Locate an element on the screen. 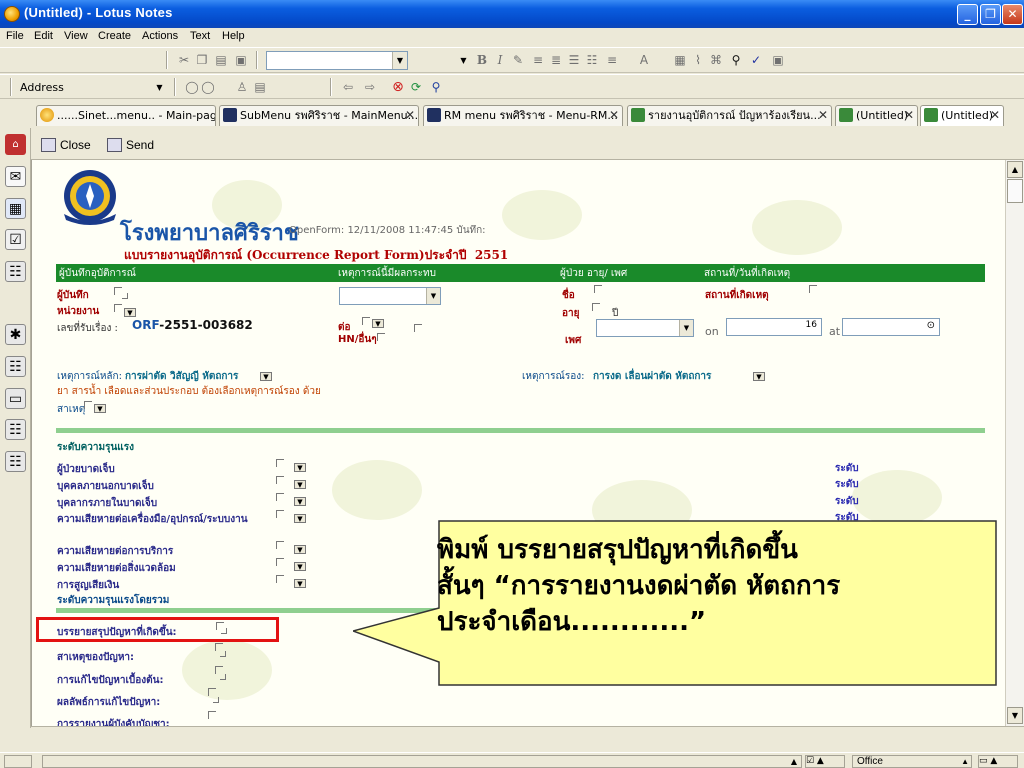 The height and width of the screenshot is (768, 1024). menu-view: View is located at coordinates (76, 36).